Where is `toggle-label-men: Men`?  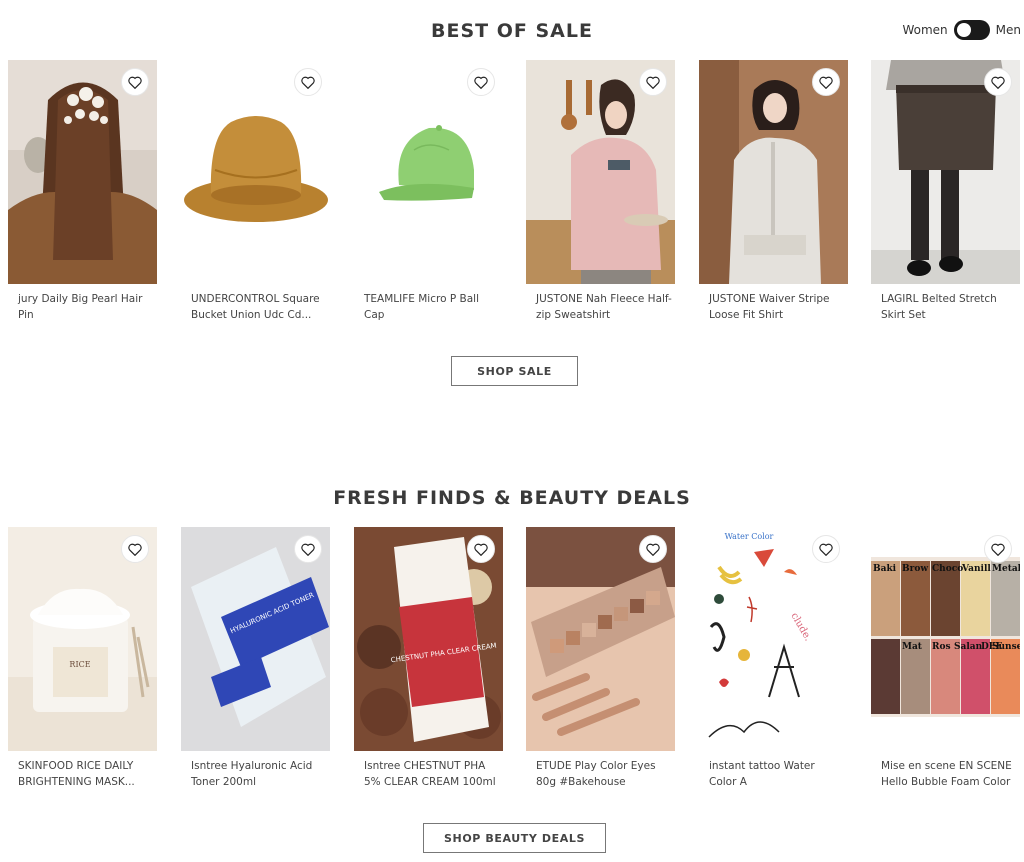
toggle-label-men: Men is located at coordinates (1008, 30).